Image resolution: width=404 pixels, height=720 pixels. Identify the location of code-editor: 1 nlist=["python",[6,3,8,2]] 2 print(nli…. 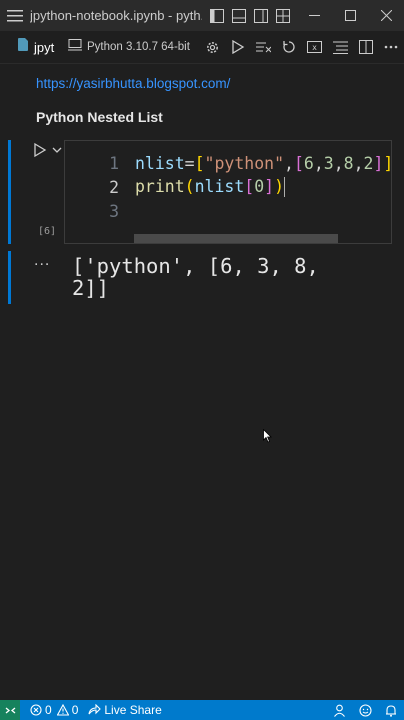
(228, 192).